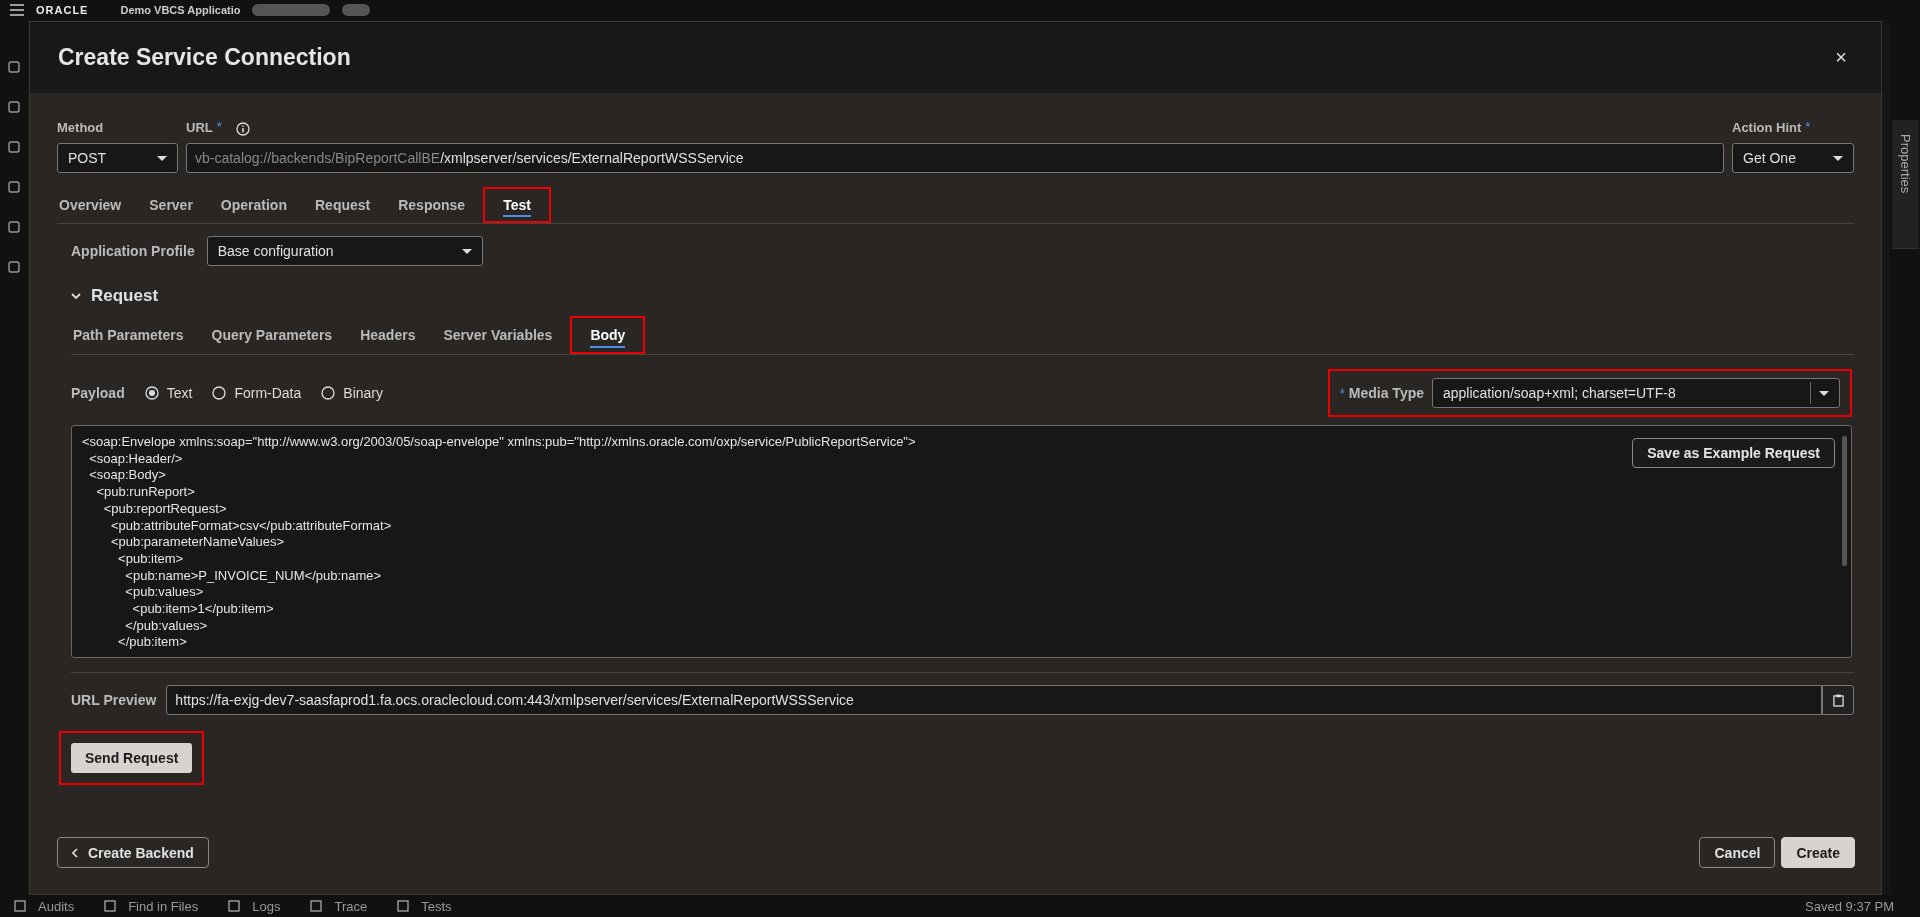 The image size is (1920, 917). I want to click on tab: Request, so click(343, 205).